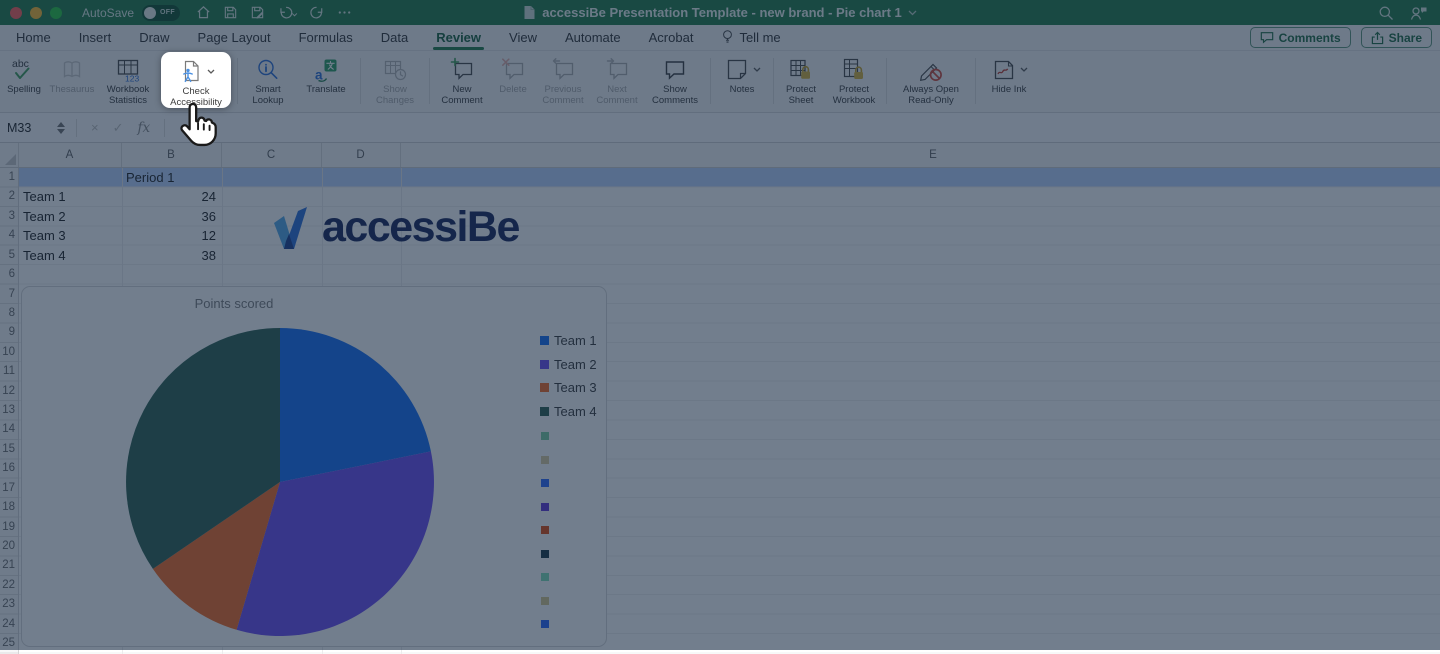 This screenshot has width=1440, height=654. I want to click on row-header-5: 5, so click(7, 255).